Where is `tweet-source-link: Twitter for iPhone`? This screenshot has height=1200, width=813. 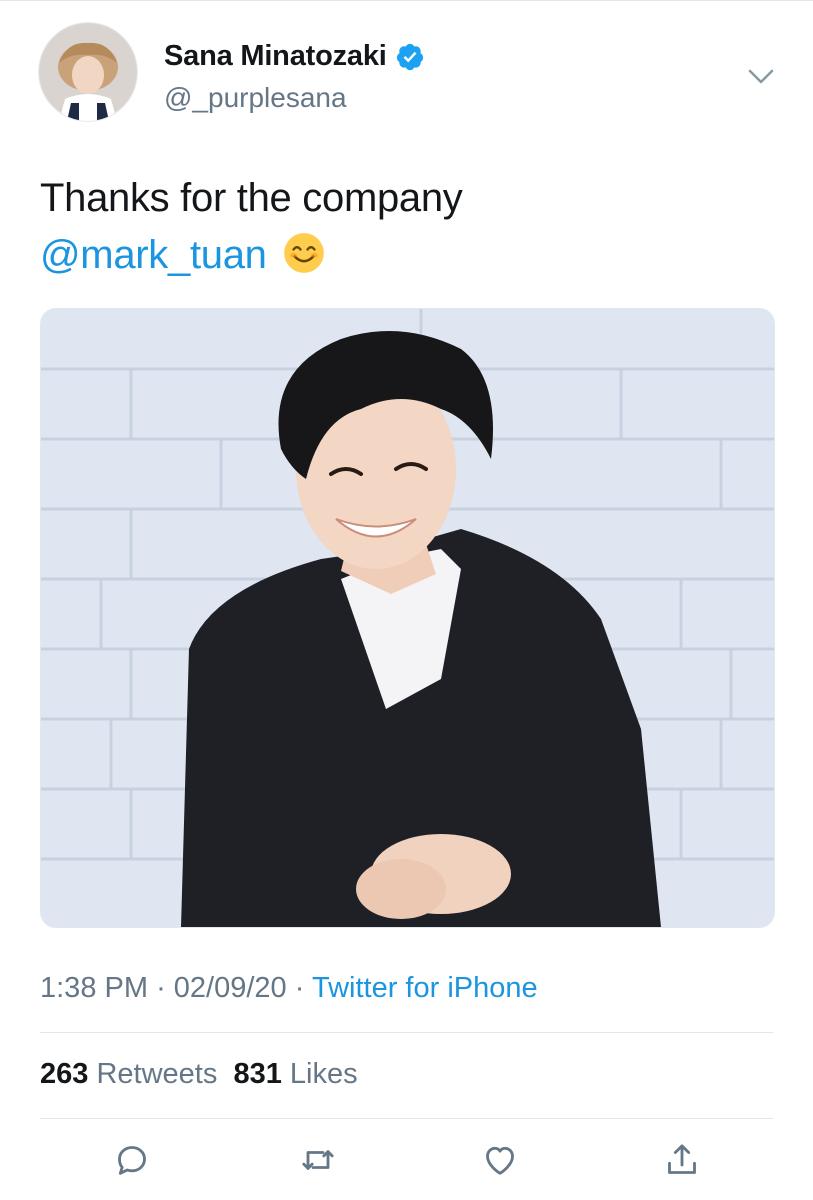 tweet-source-link: Twitter for iPhone is located at coordinates (425, 988).